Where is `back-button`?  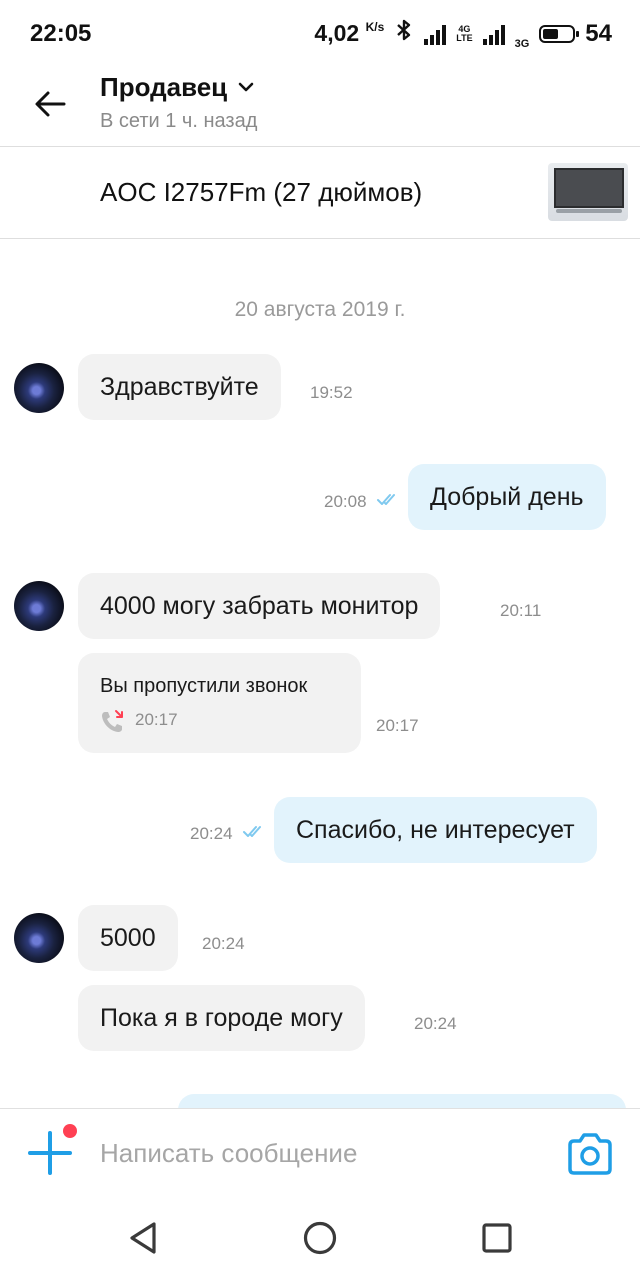 back-button is located at coordinates (50, 104).